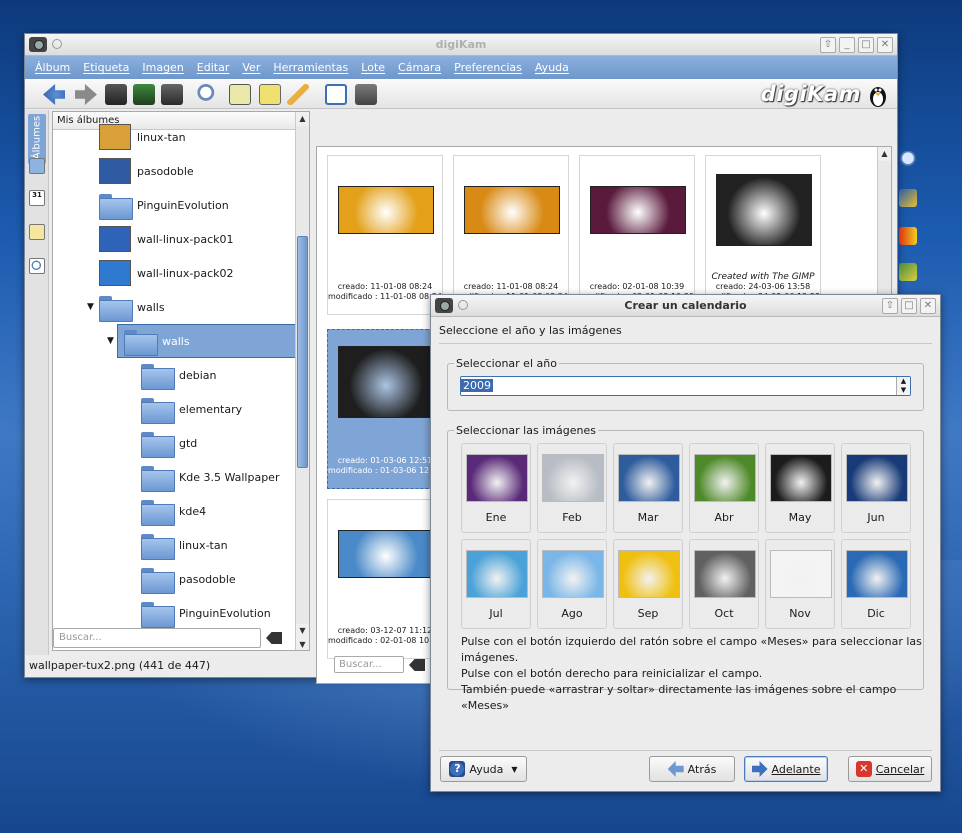 This screenshot has height=833, width=962. I want to click on light-bulb-icon, so click(908, 160).